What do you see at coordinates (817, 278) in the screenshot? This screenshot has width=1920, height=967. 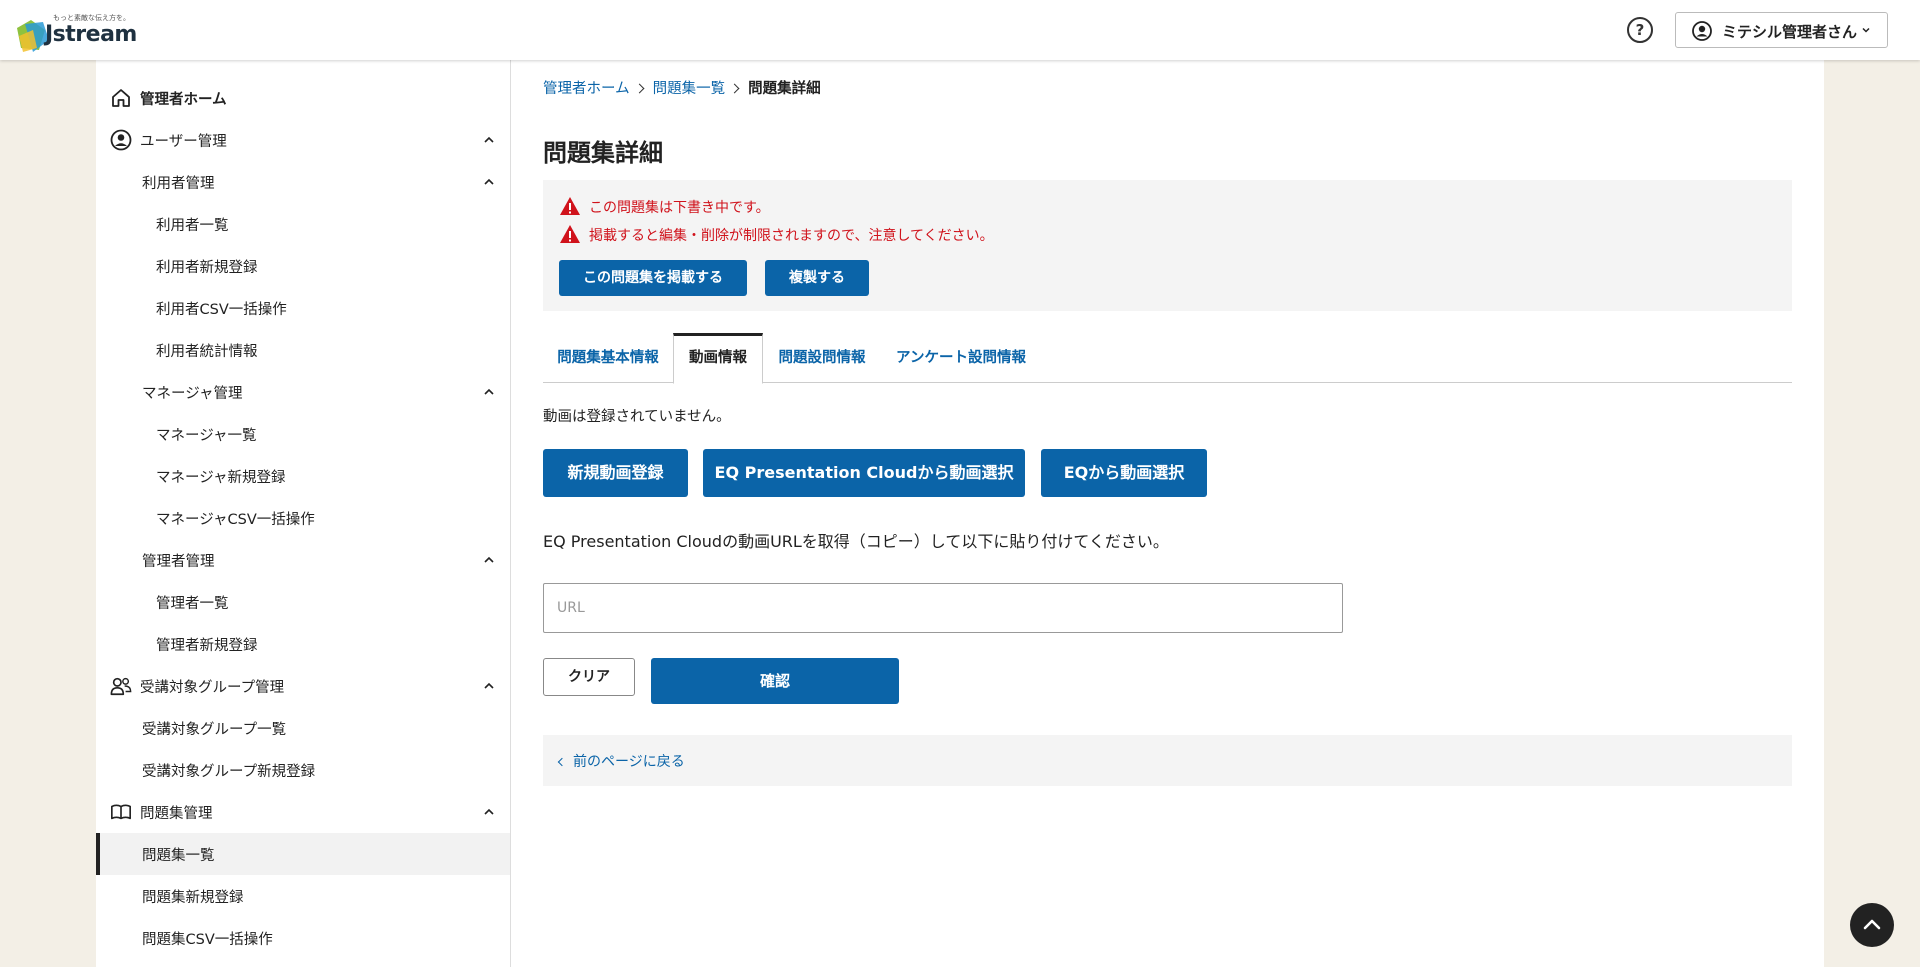 I see `duplicate-button: 複製する` at bounding box center [817, 278].